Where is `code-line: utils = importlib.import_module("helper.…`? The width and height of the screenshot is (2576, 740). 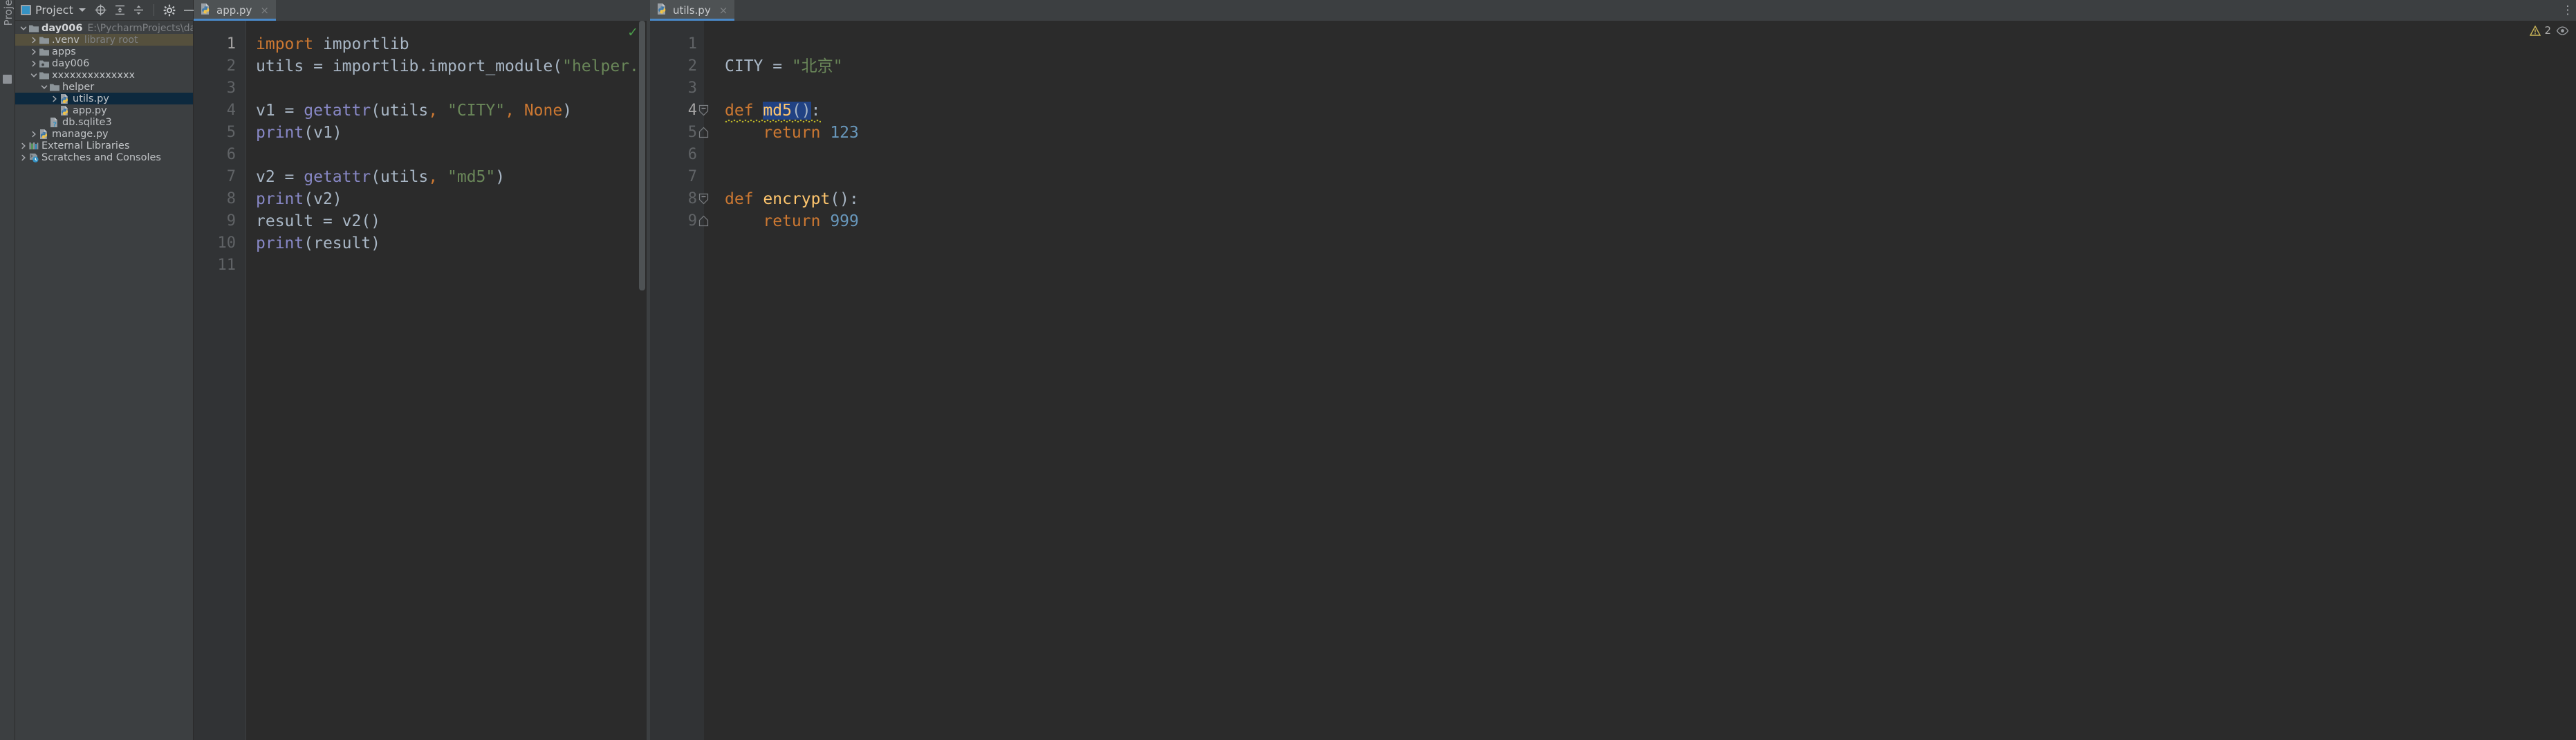 code-line: utils = importlib.import_module("helper.… is located at coordinates (447, 66).